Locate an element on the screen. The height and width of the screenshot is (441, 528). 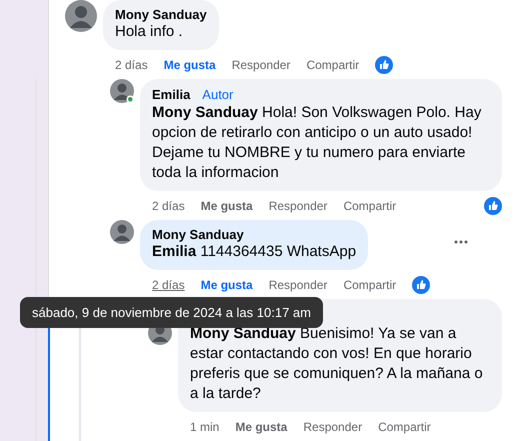
comment-text: Emilia 1144364435 WhatsApp is located at coordinates (254, 252).